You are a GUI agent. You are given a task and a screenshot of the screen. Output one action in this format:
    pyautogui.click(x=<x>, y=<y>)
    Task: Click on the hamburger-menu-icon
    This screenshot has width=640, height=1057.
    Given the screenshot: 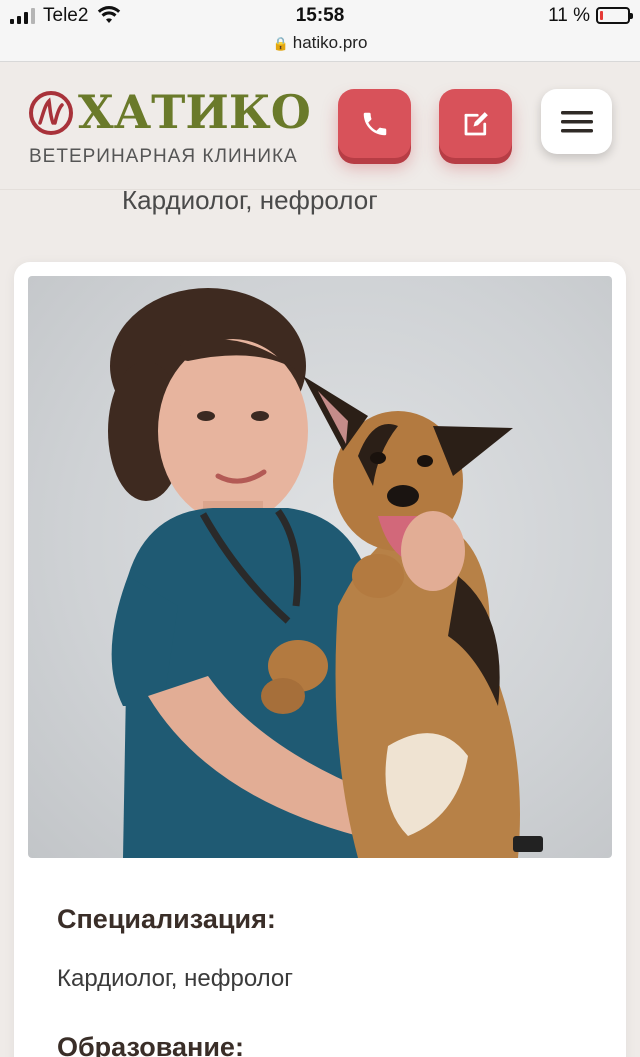 What is the action you would take?
    pyautogui.click(x=576, y=121)
    